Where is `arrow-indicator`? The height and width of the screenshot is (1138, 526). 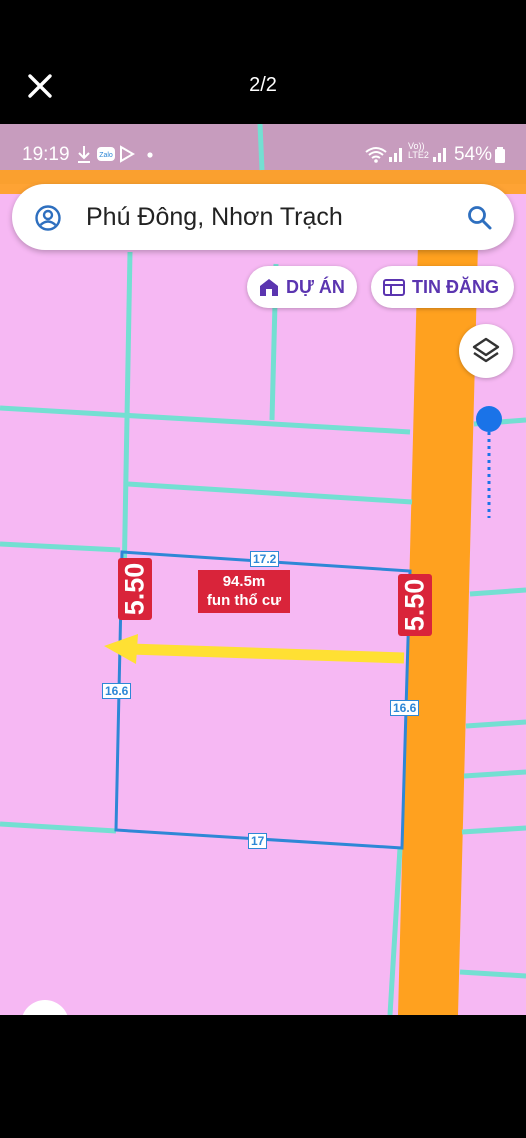 arrow-indicator is located at coordinates (254, 649).